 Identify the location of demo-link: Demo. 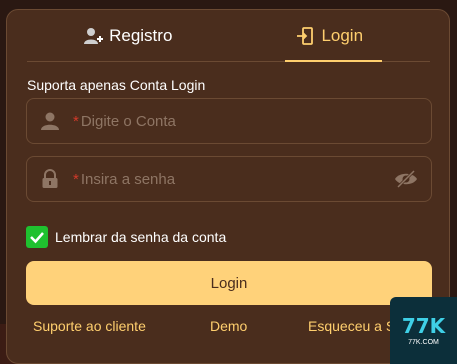
(228, 326).